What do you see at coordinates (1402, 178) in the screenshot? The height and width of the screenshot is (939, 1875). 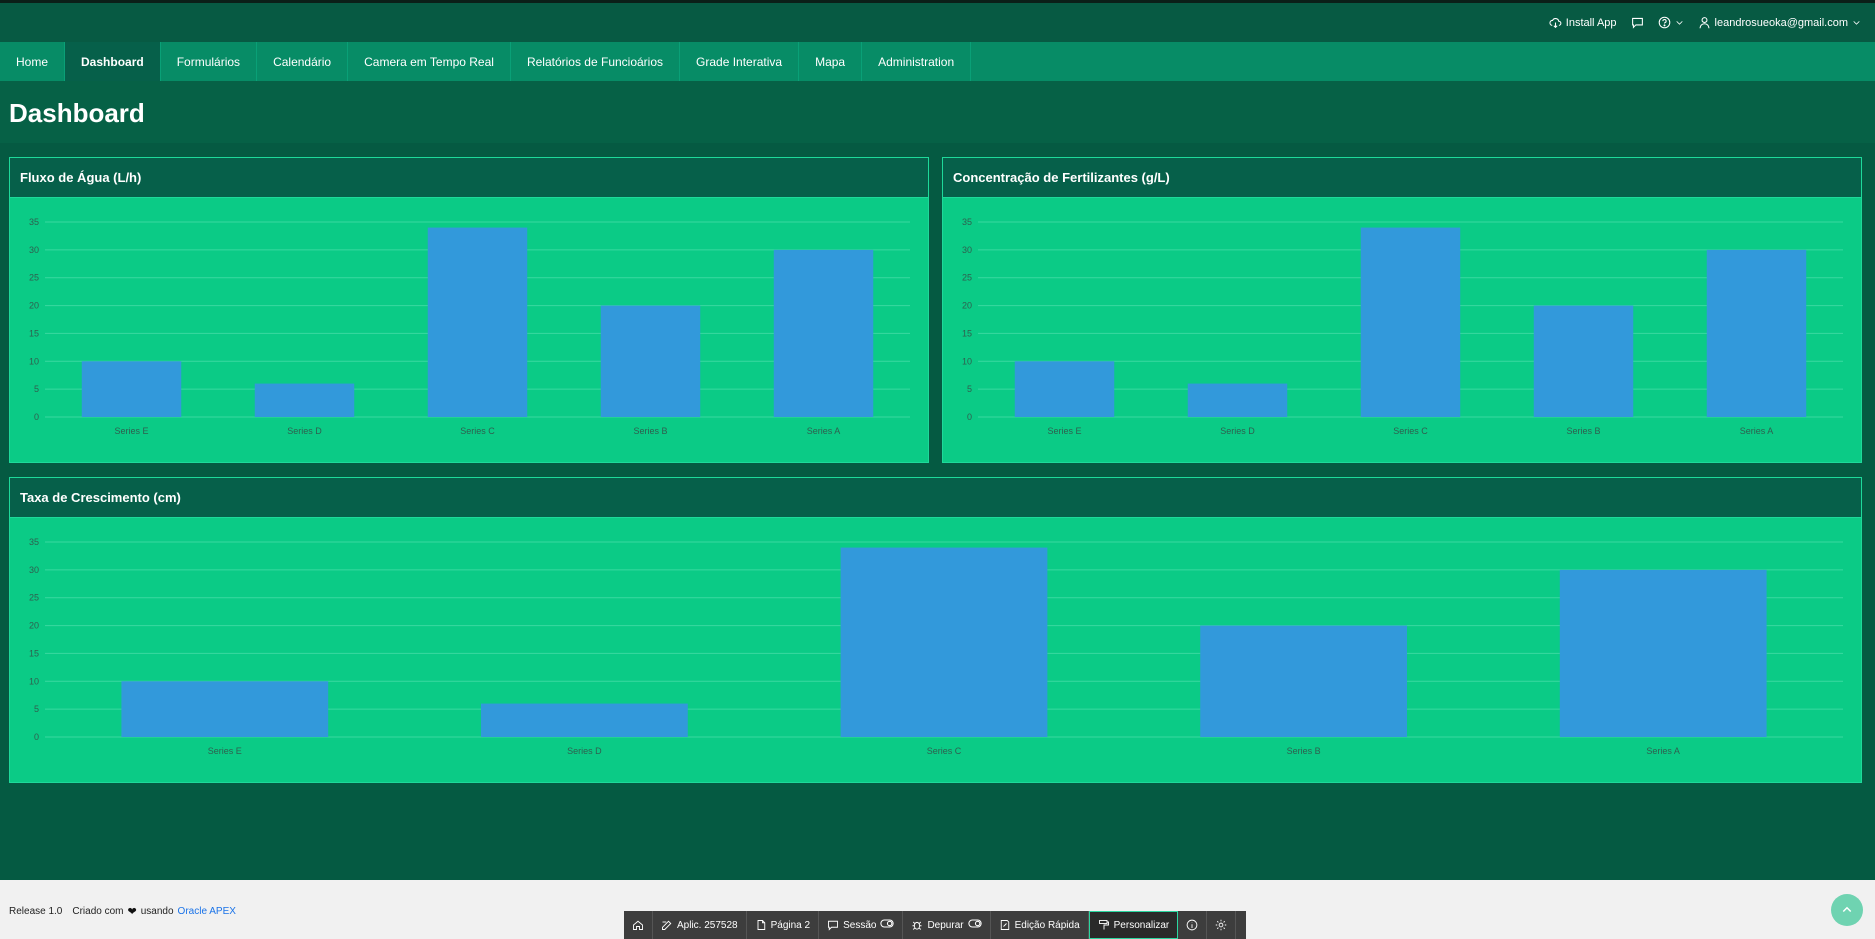 I see `chart-card-title: Concentração de Fertilizantes (g/L)` at bounding box center [1402, 178].